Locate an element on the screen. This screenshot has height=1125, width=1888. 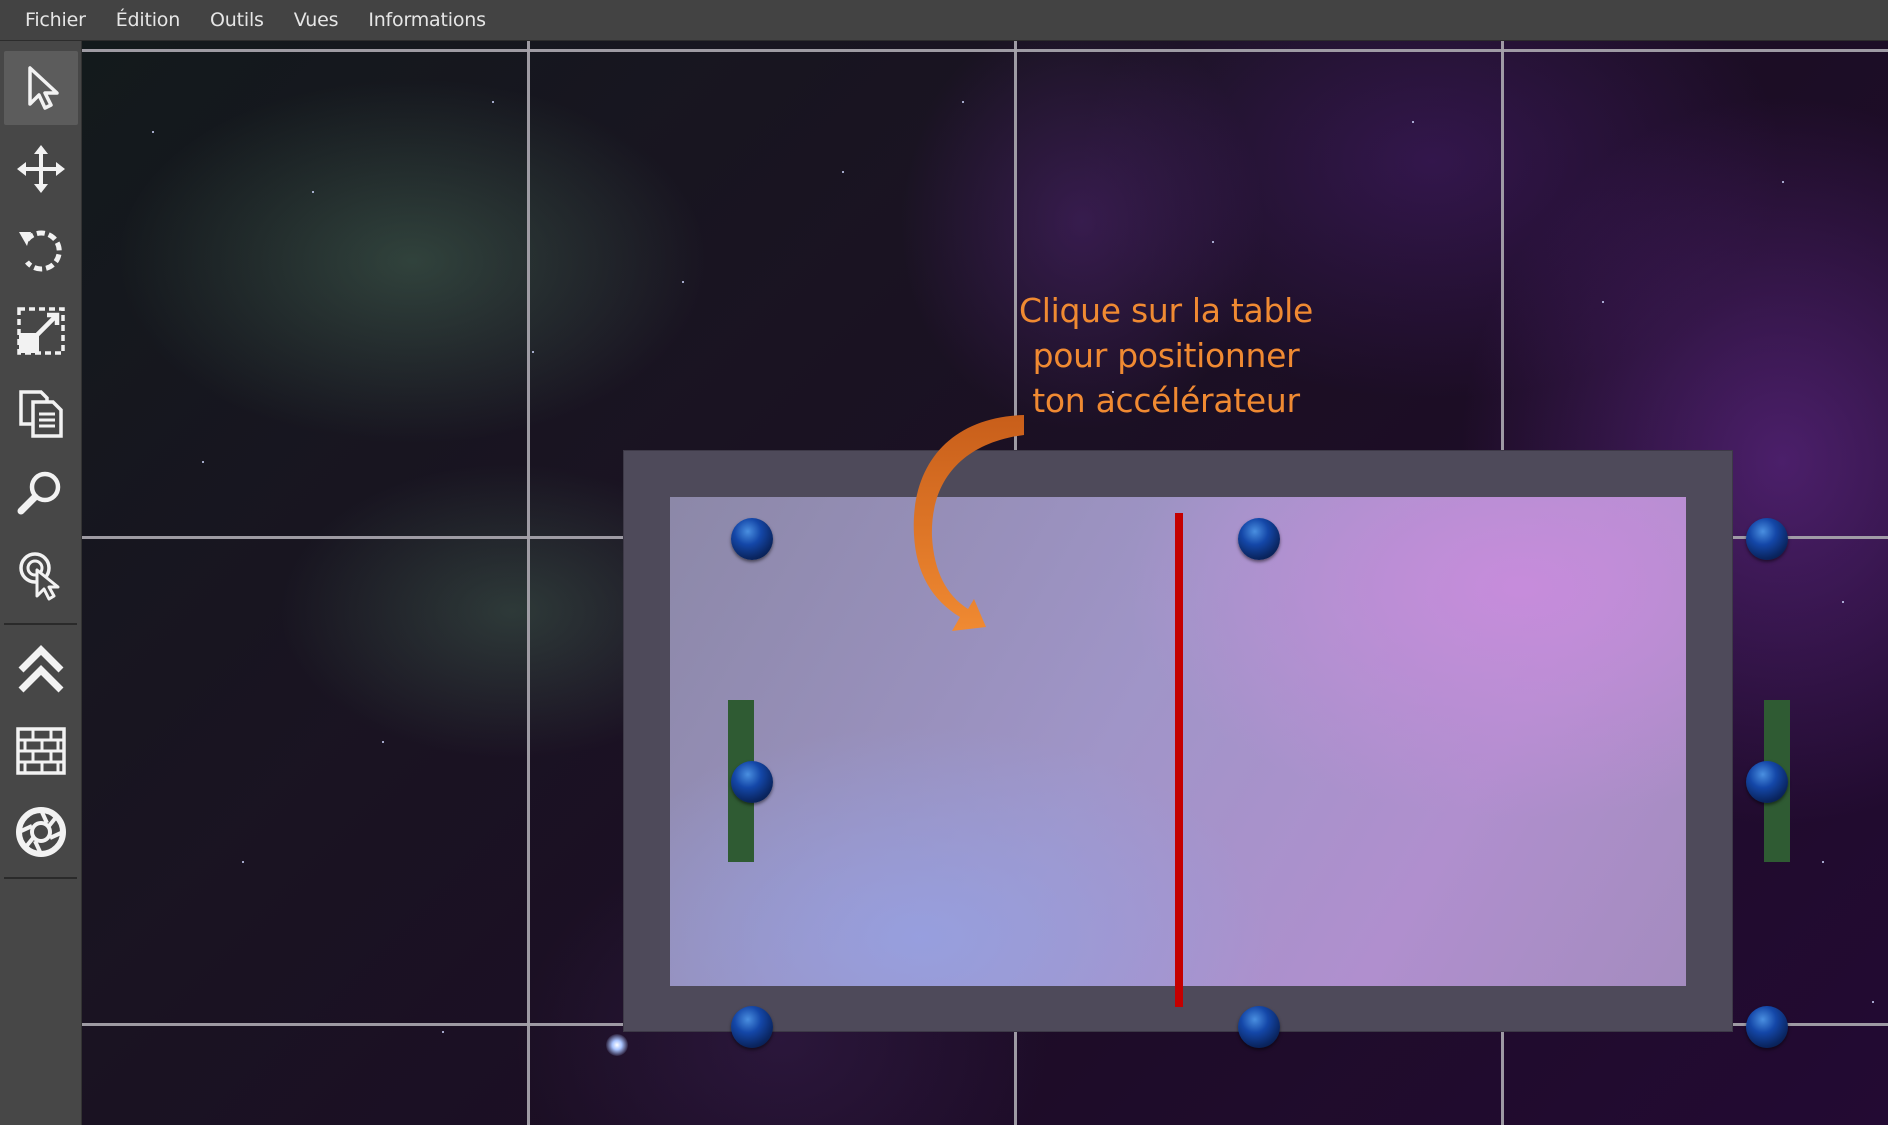
portal-icon is located at coordinates (41, 832).